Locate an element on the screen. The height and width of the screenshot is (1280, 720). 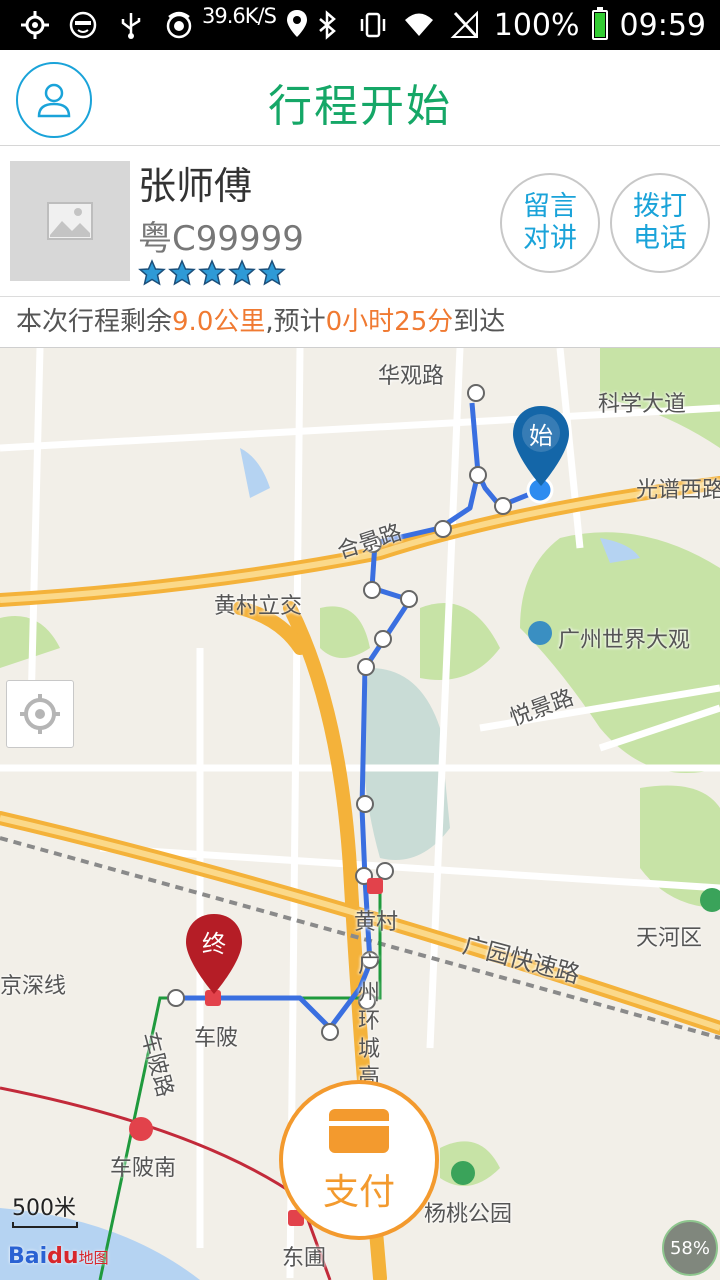
trip-eta: 0小时25分 is located at coordinates (389, 322).